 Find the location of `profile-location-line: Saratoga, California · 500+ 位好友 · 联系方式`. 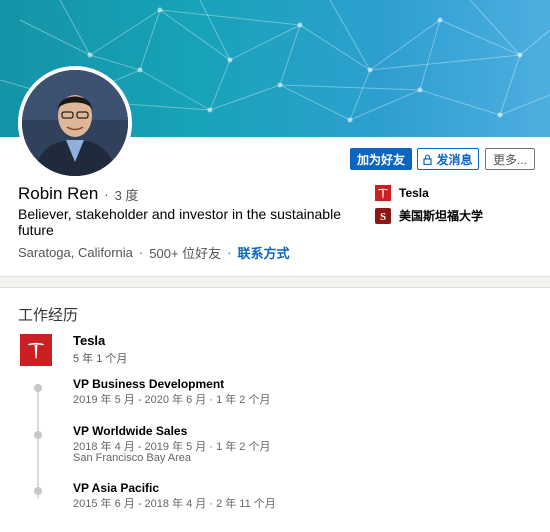

profile-location-line: Saratoga, California · 500+ 位好友 · 联系方式 is located at coordinates (154, 252).